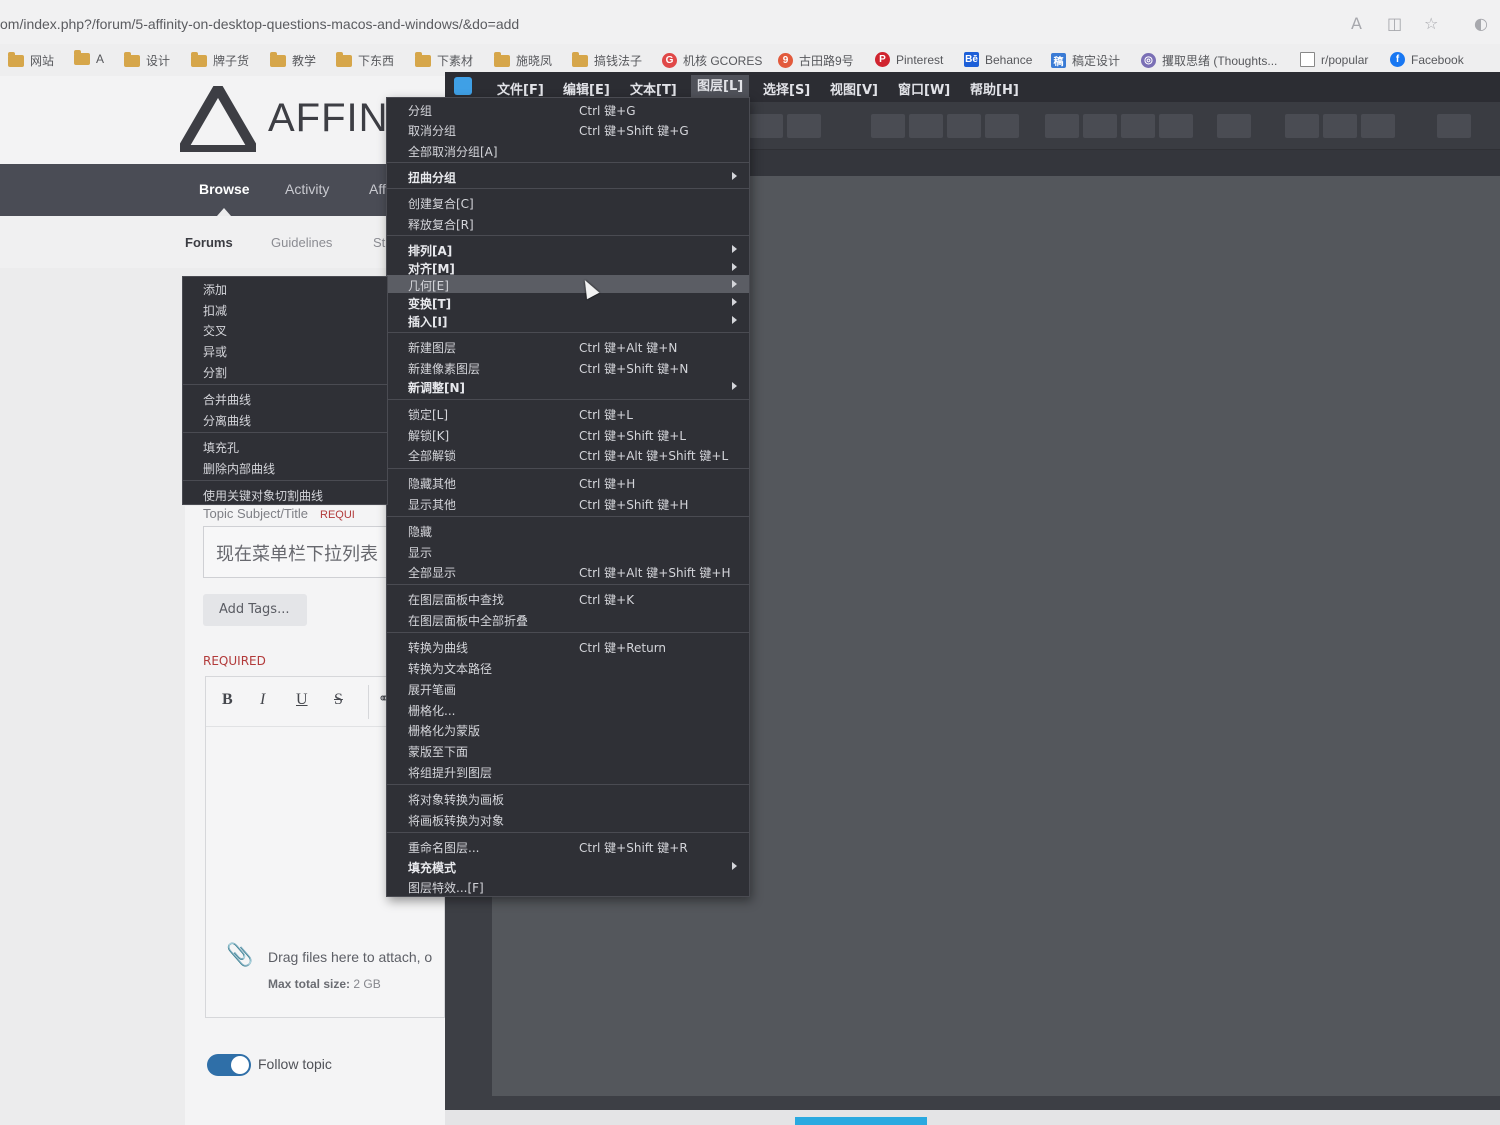  What do you see at coordinates (147, 60) in the screenshot?
I see `bookmark-item: 设计` at bounding box center [147, 60].